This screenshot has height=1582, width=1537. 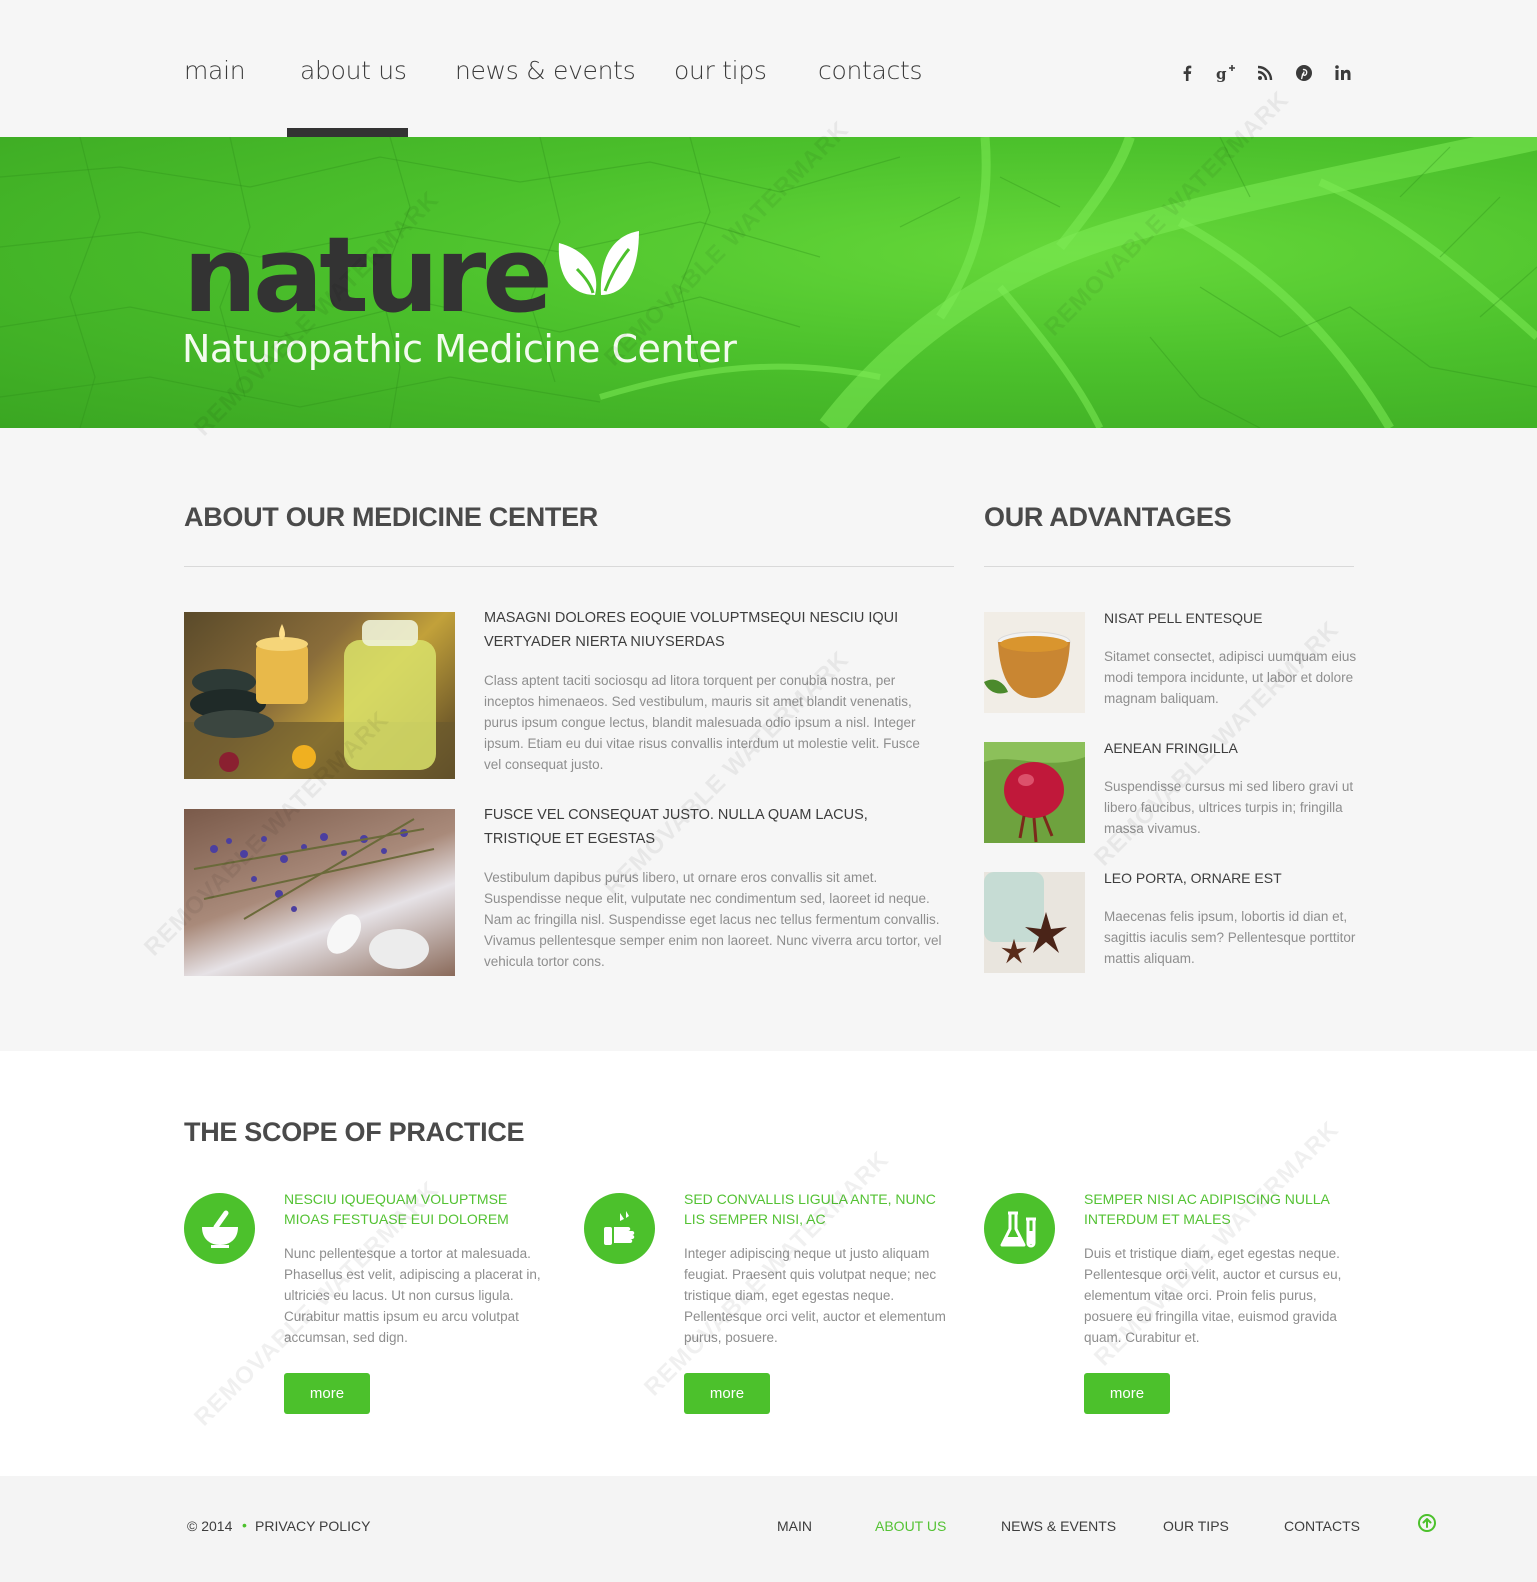 I want to click on footer-link-main: MAIN, so click(x=794, y=1526).